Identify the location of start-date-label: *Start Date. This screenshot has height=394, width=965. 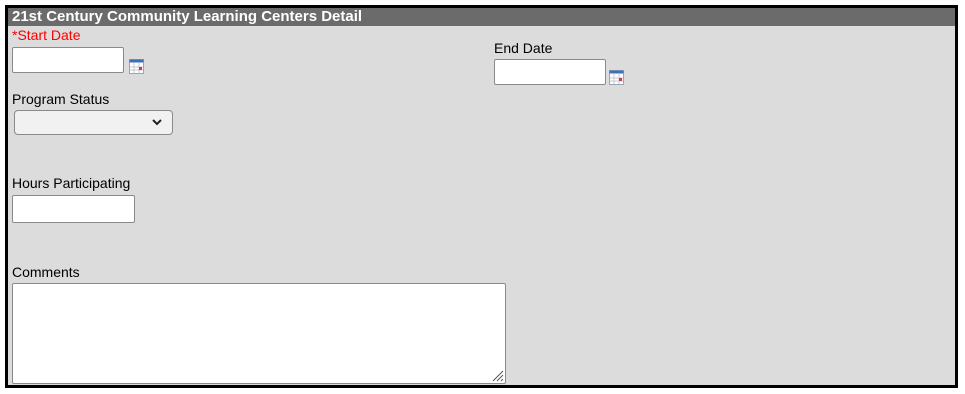
(46, 35).